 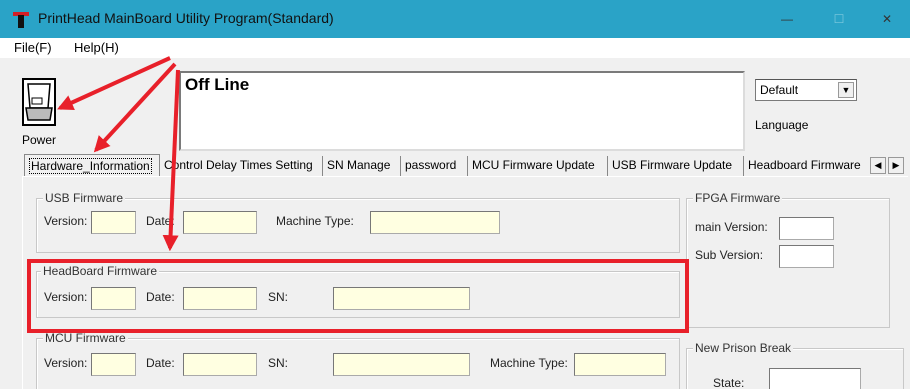 What do you see at coordinates (538, 166) in the screenshot?
I see `tab-mcu-firmware-update: MCU Firmware Update` at bounding box center [538, 166].